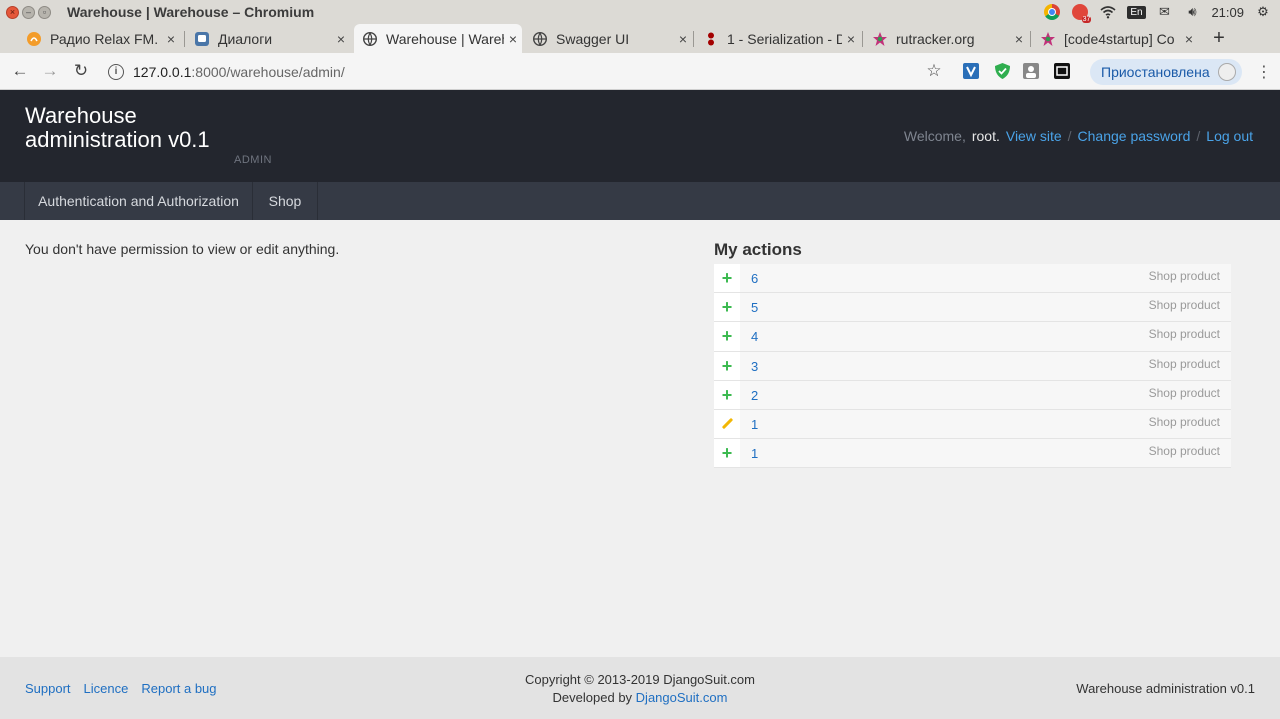 The width and height of the screenshot is (1280, 719). I want to click on action-row: + 6 Shop product, so click(972, 279).